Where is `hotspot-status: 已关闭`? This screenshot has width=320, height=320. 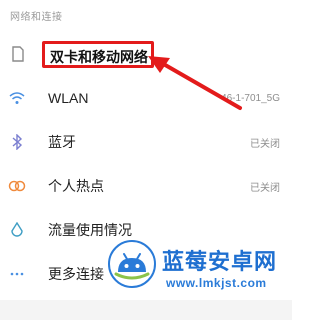 hotspot-status: 已关闭 is located at coordinates (265, 188).